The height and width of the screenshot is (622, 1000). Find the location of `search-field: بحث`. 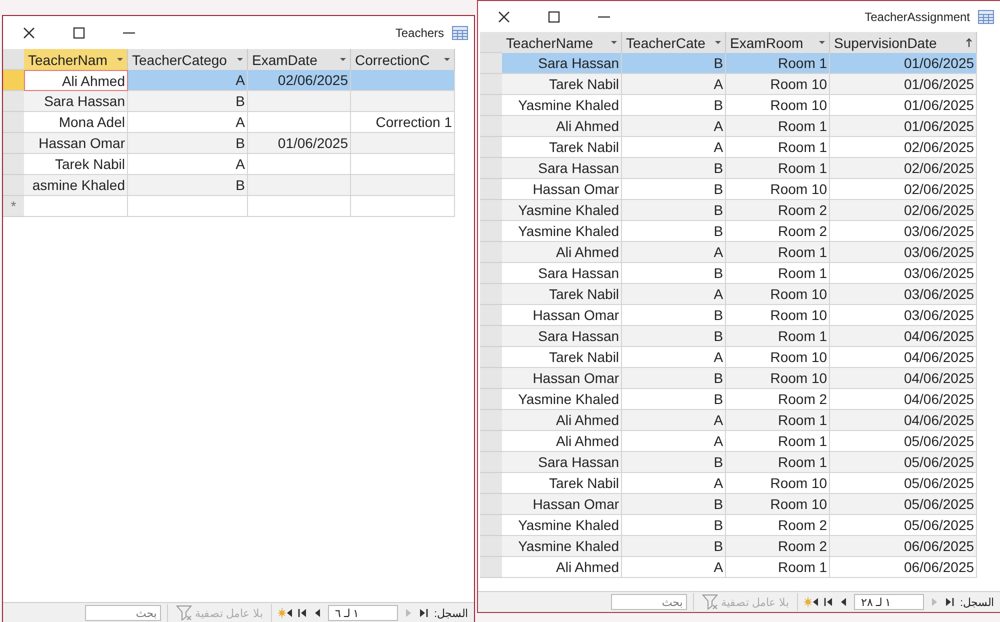

search-field: بحث is located at coordinates (122, 613).